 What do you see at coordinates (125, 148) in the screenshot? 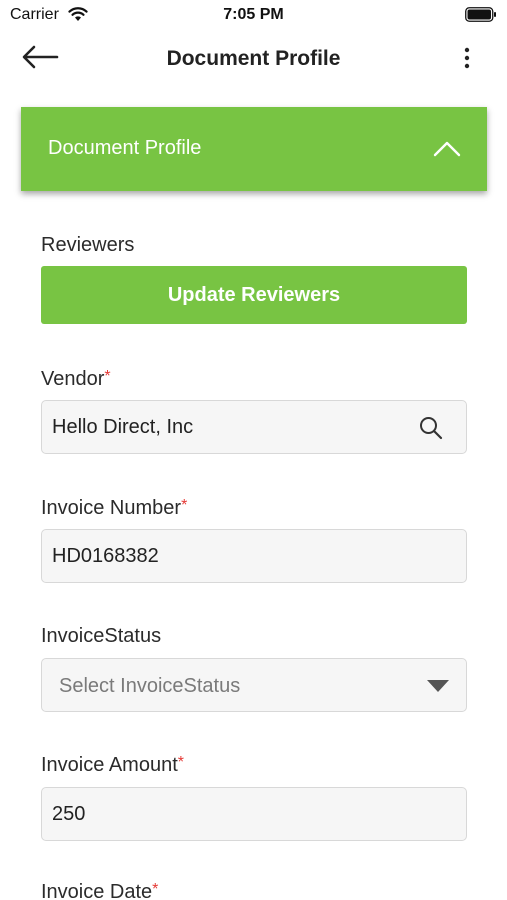
I see `section-title: Document Profile` at bounding box center [125, 148].